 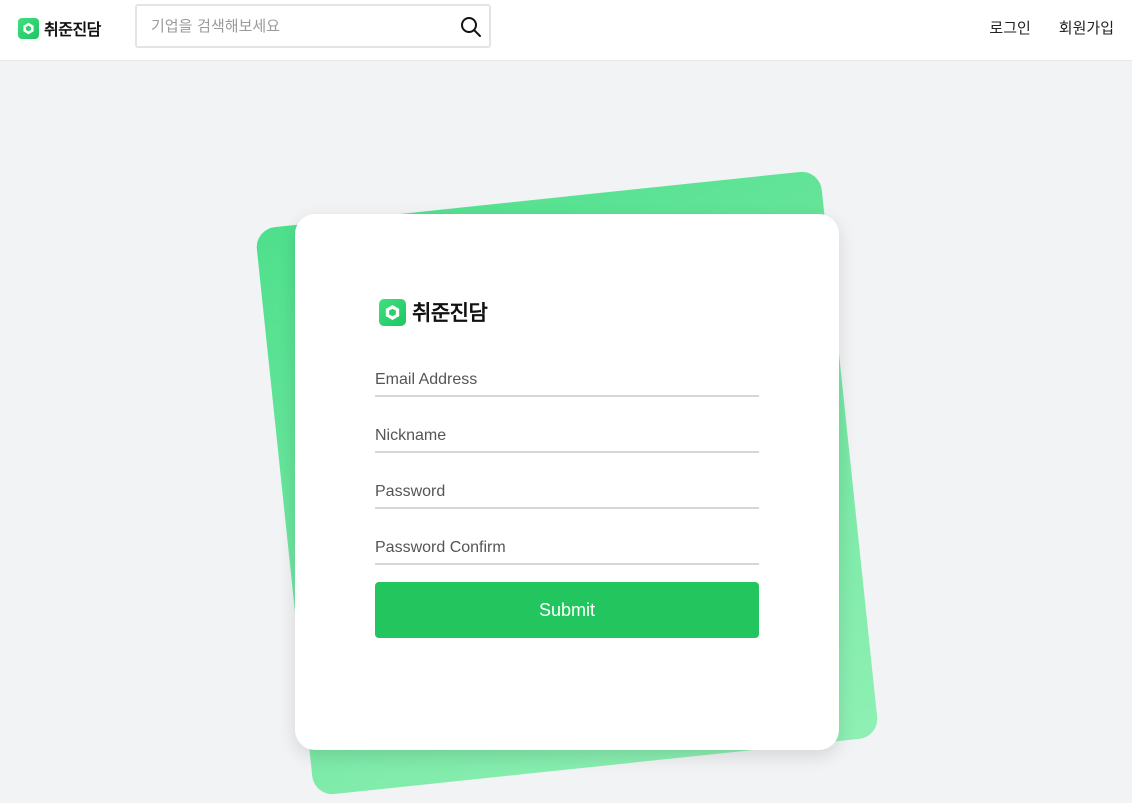 I want to click on email-field-wrapper, so click(x=567, y=388).